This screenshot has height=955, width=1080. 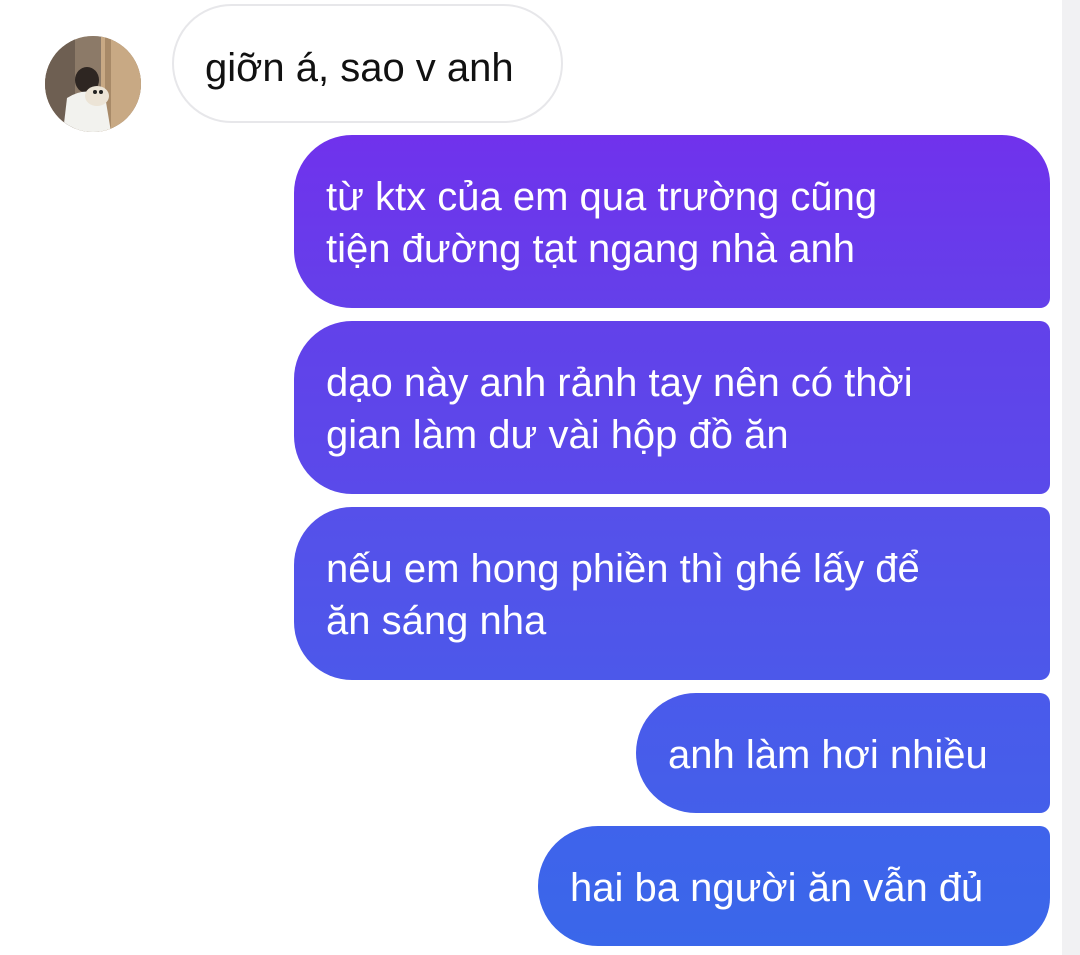 I want to click on outgoing-message-bubble: anh làm hơi nhiều, so click(x=843, y=753).